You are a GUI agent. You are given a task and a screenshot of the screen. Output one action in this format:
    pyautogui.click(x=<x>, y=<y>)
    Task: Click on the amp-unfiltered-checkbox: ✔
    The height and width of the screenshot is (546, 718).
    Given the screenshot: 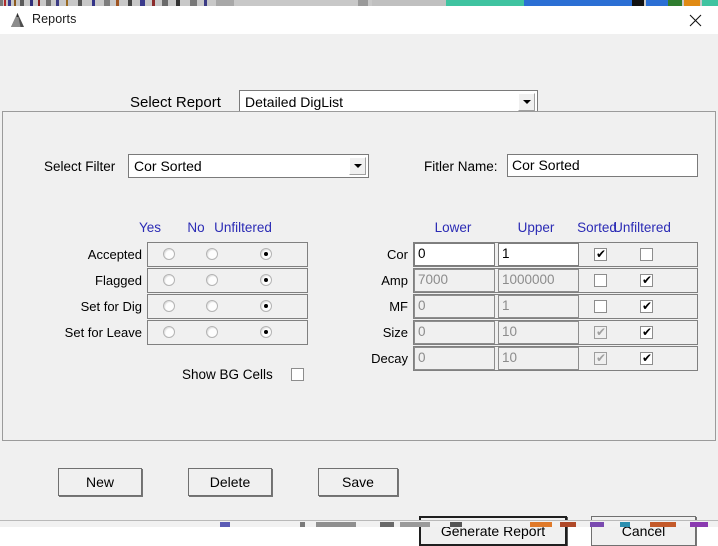 What is the action you would take?
    pyautogui.click(x=646, y=280)
    